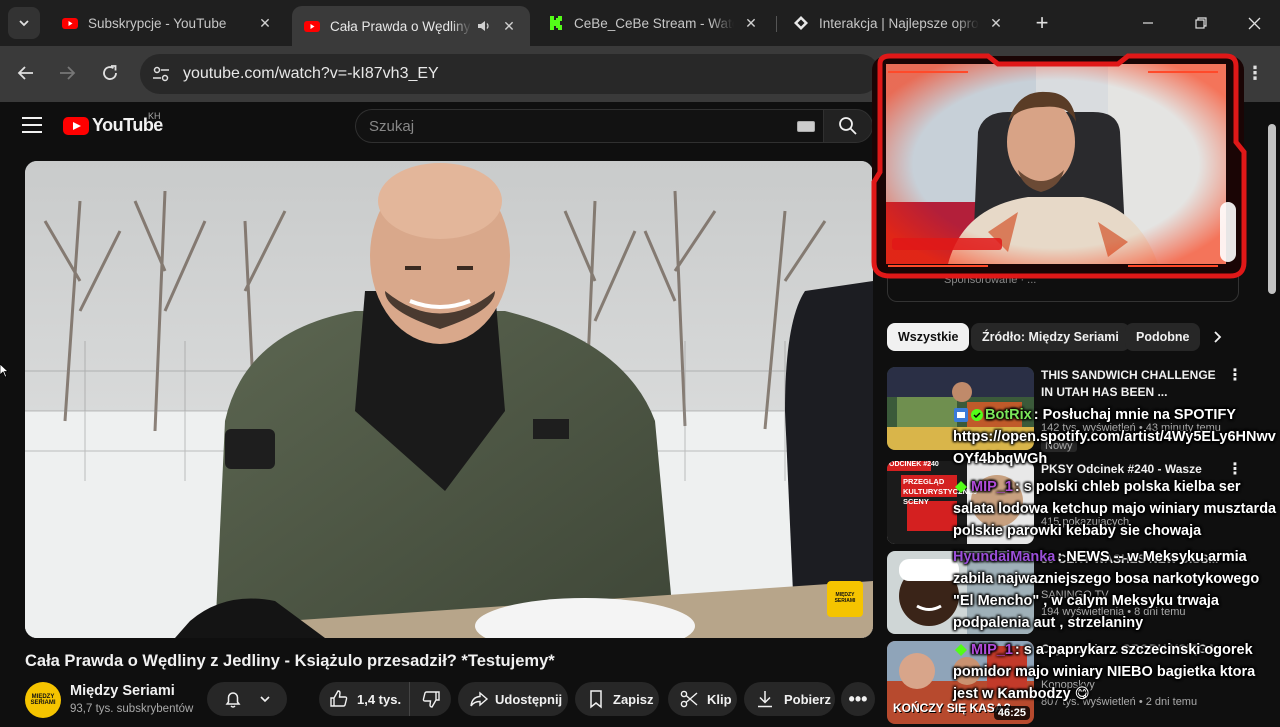 The height and width of the screenshot is (727, 1280). I want to click on tab-subscriptions: Subskrypcje - YouTube ✕, so click(168, 23).